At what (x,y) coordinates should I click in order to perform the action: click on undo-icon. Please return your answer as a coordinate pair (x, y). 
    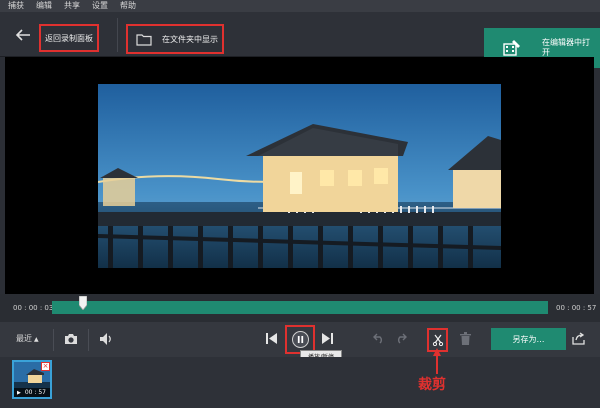
    Looking at the image, I should click on (379, 338).